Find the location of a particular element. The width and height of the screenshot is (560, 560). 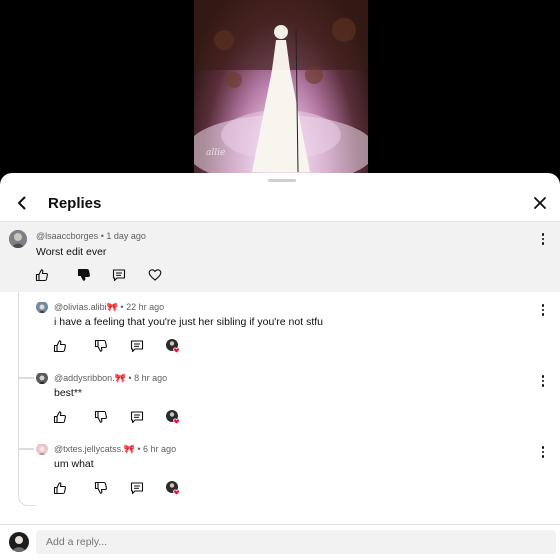

comment-meta: @lsaaccborges • 1 day ago is located at coordinates (91, 236).